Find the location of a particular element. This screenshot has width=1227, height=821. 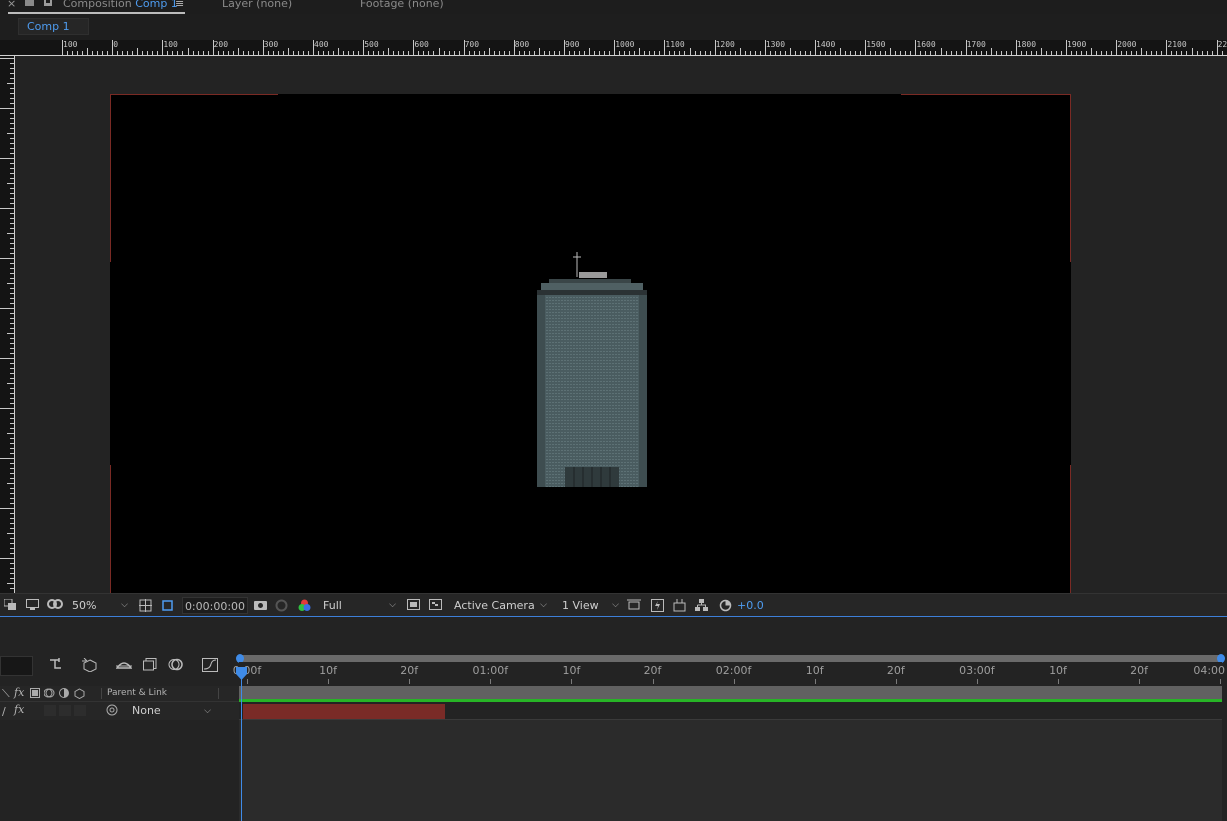

draft3d-icon is located at coordinates (679, 605).